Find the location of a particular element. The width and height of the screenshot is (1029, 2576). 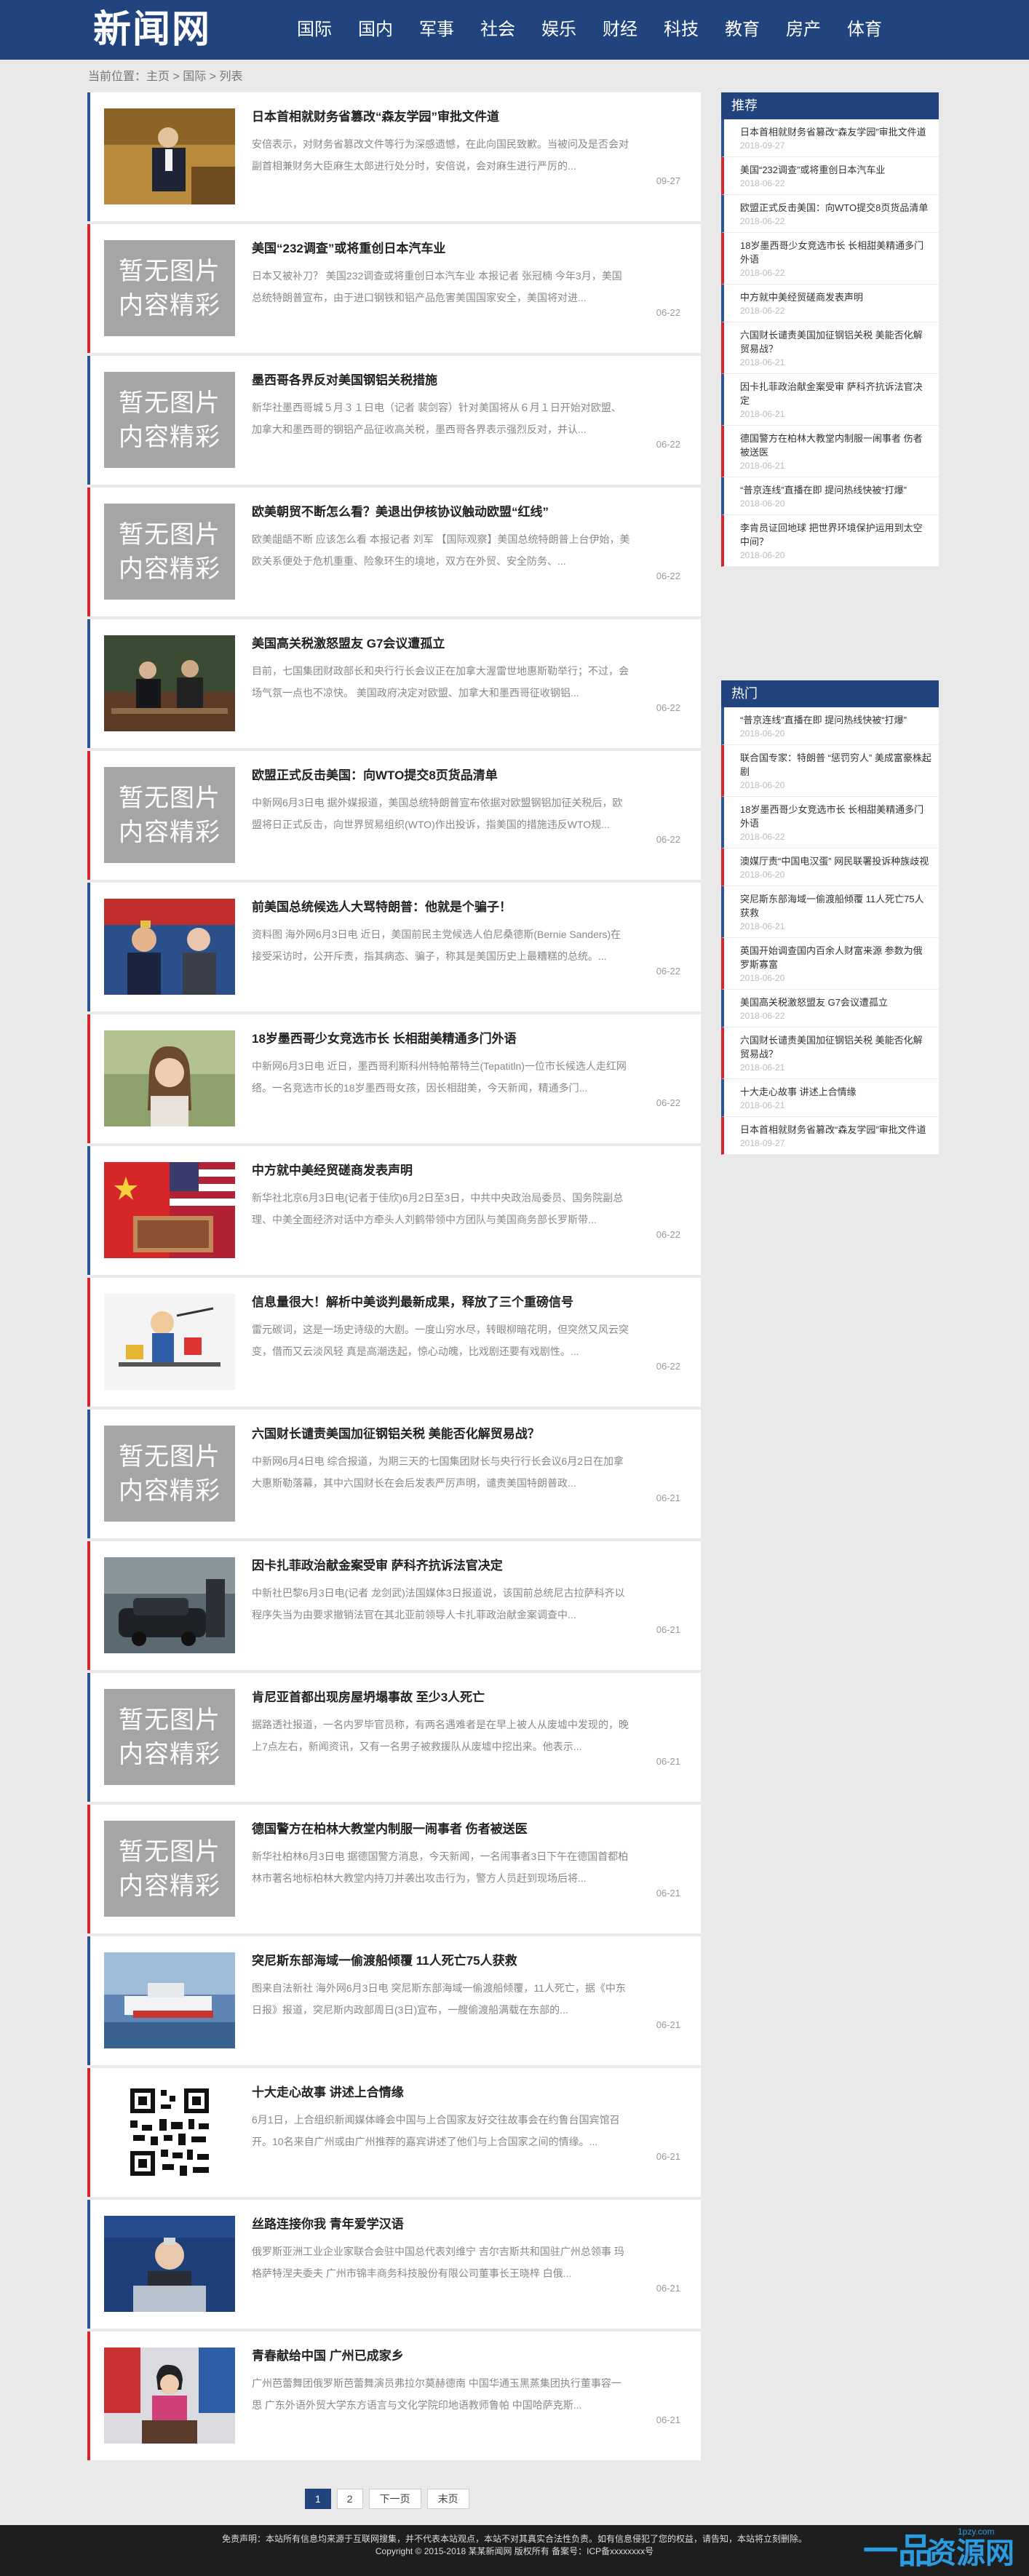

sidebar-list-item: 欧盟正式反击美国：向WTO提交8页货品清单 2018-06-22 is located at coordinates (830, 214).